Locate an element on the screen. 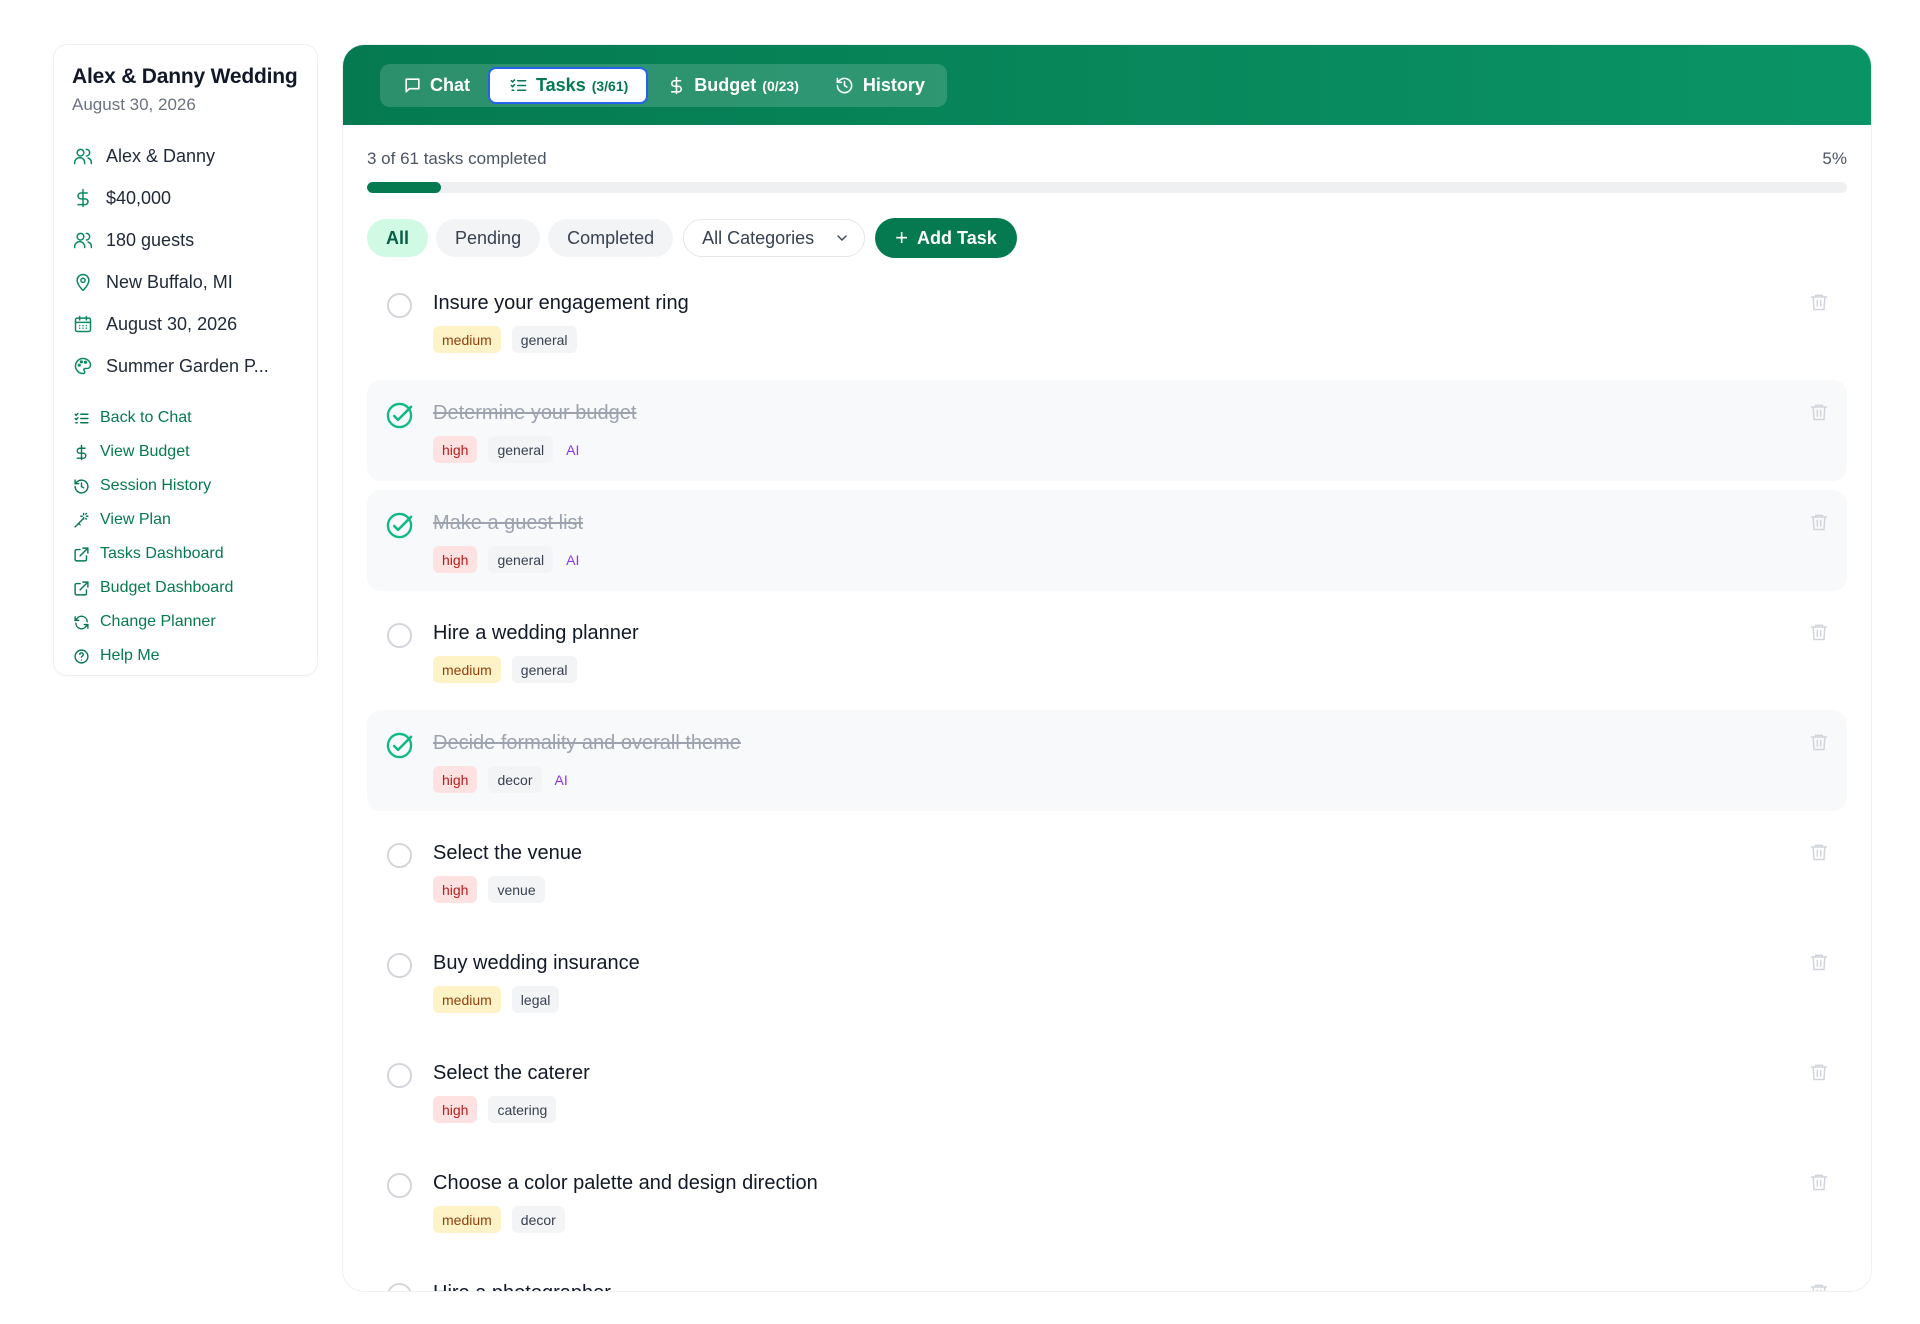  fact-date: August 30, 2026 is located at coordinates (185, 324).